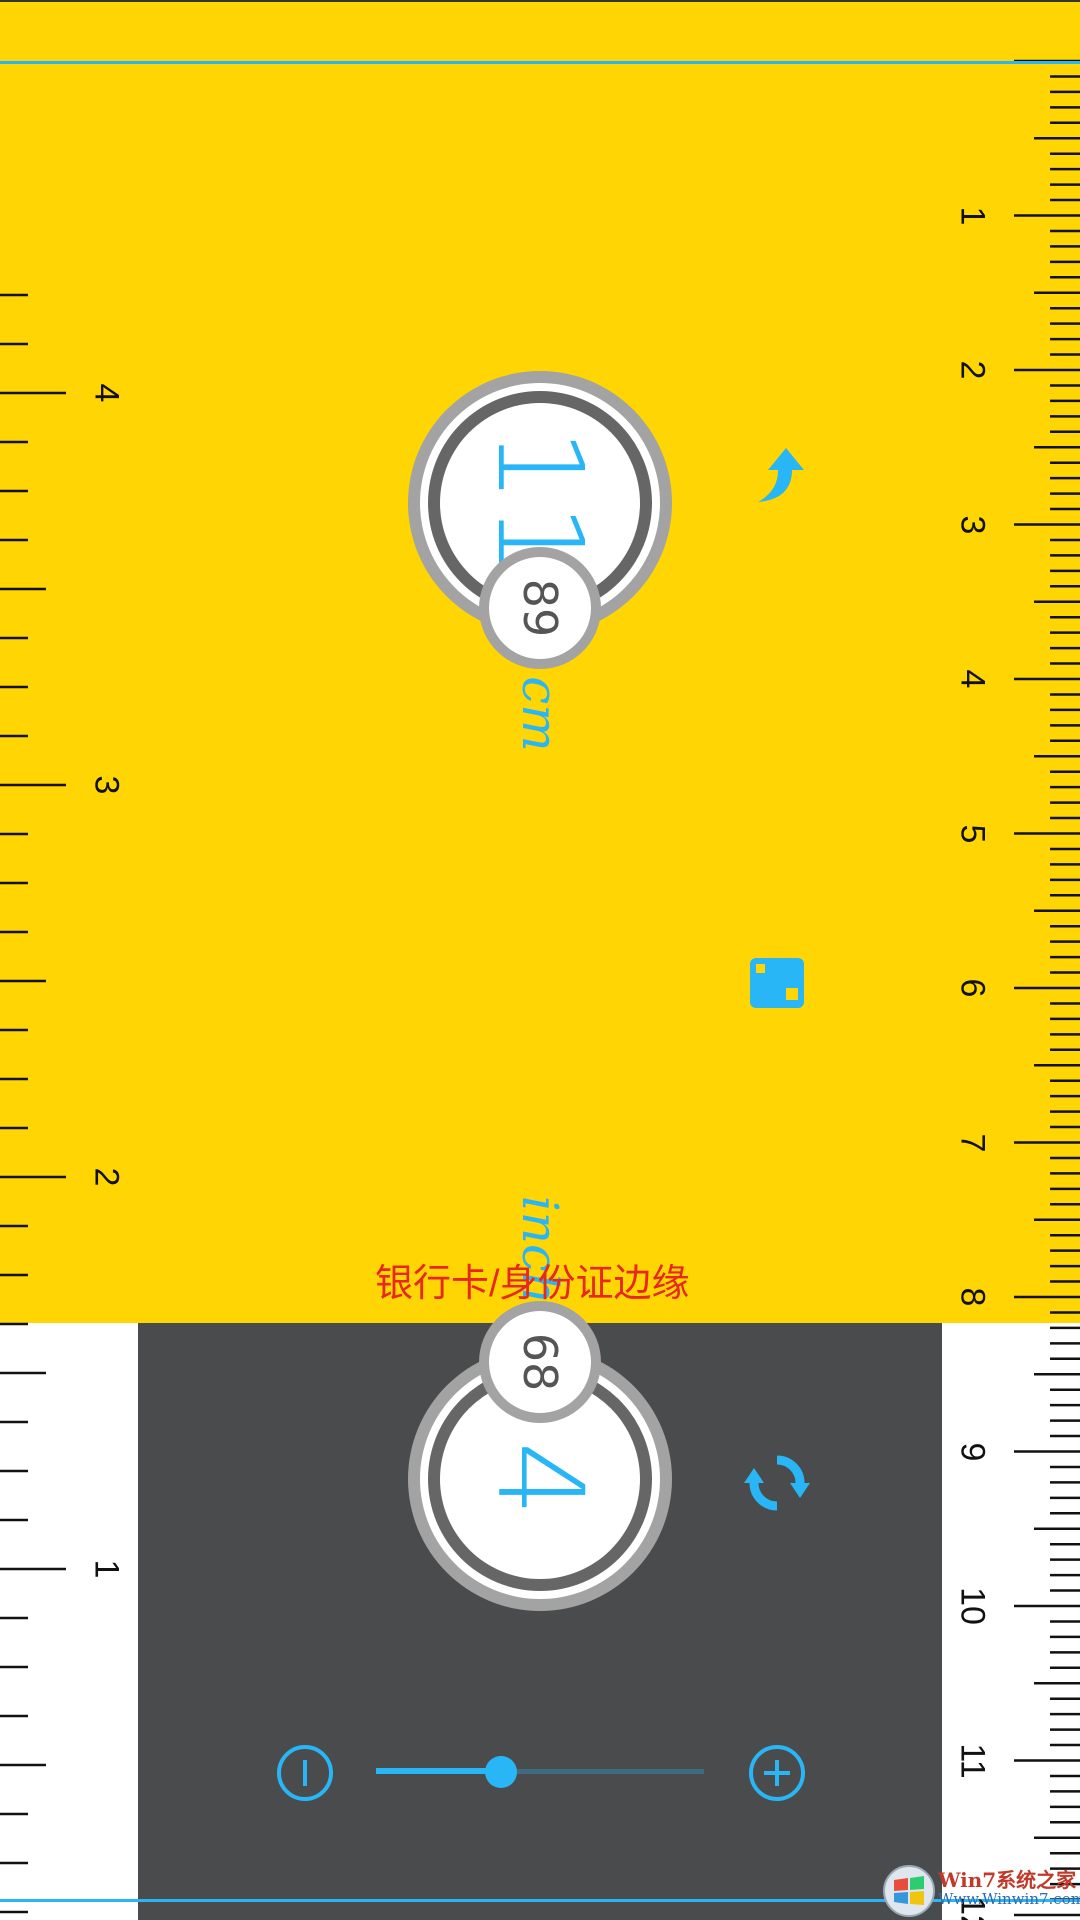 The image size is (1080, 1920). What do you see at coordinates (1009, 1899) in the screenshot?
I see `watermark-url: Www.Winwin7.com` at bounding box center [1009, 1899].